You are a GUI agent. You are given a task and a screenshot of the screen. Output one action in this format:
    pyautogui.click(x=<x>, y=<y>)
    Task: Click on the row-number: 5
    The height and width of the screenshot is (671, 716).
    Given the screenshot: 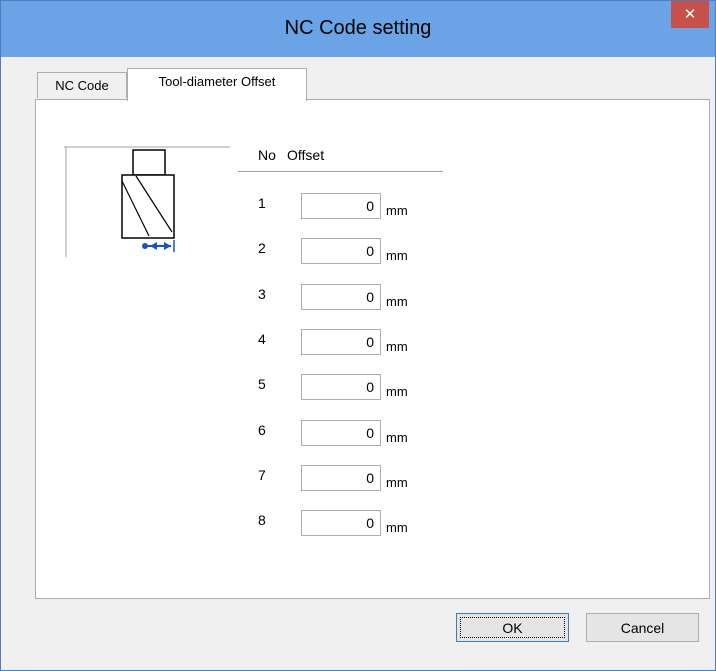 What is the action you would take?
    pyautogui.click(x=262, y=384)
    